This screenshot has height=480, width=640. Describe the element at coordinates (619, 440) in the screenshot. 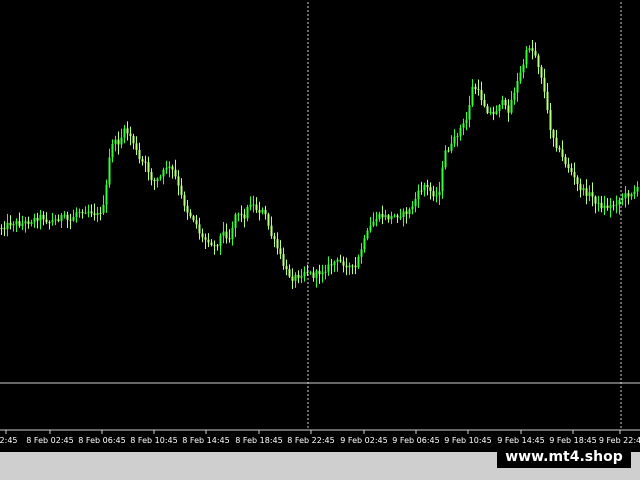

I see `x-tick-label: 9 Feb 22:4` at that location.